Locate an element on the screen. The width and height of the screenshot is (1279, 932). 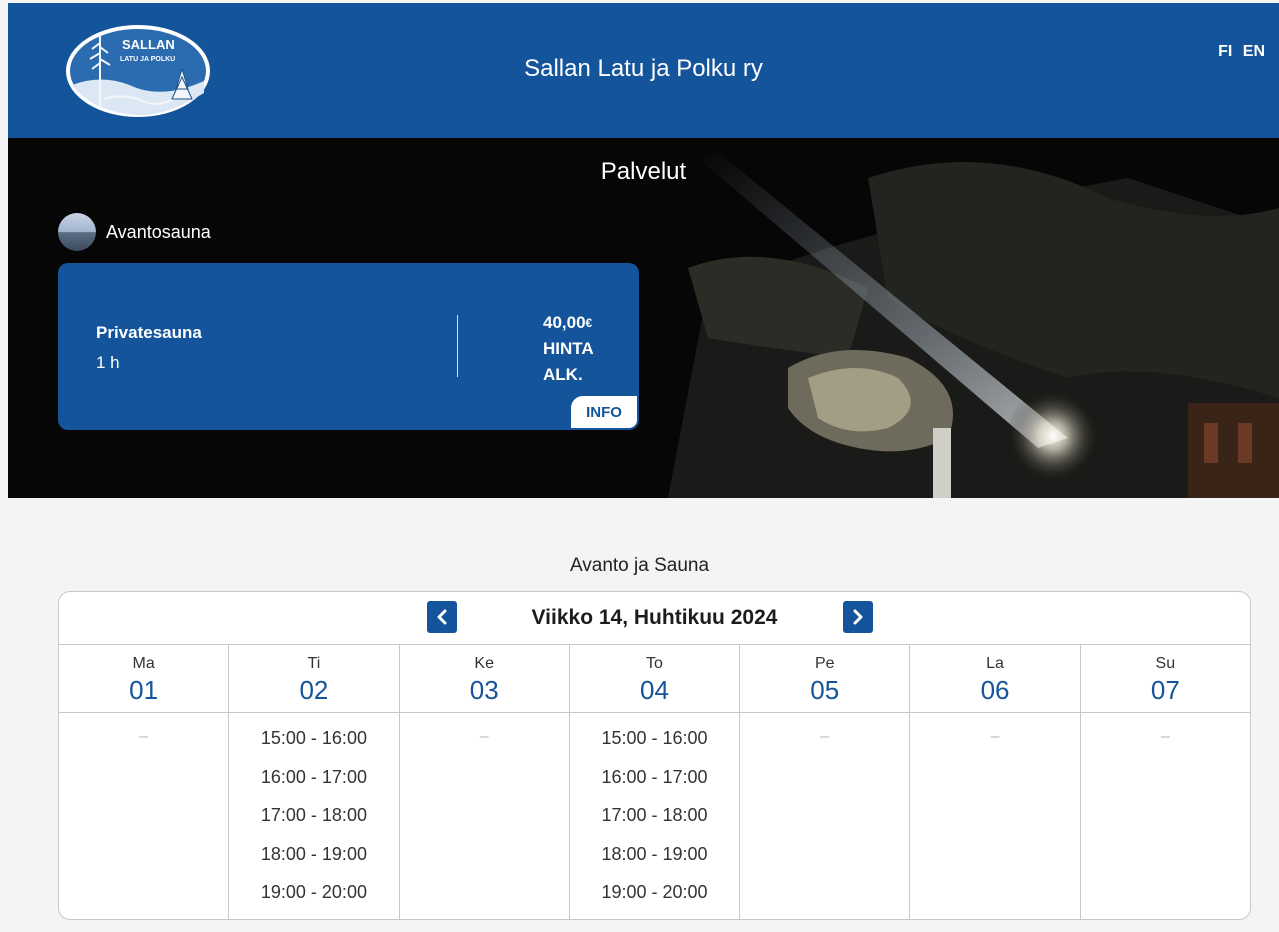
week-label: Viikko 14, Huhtikuu 2024 is located at coordinates (654, 617).